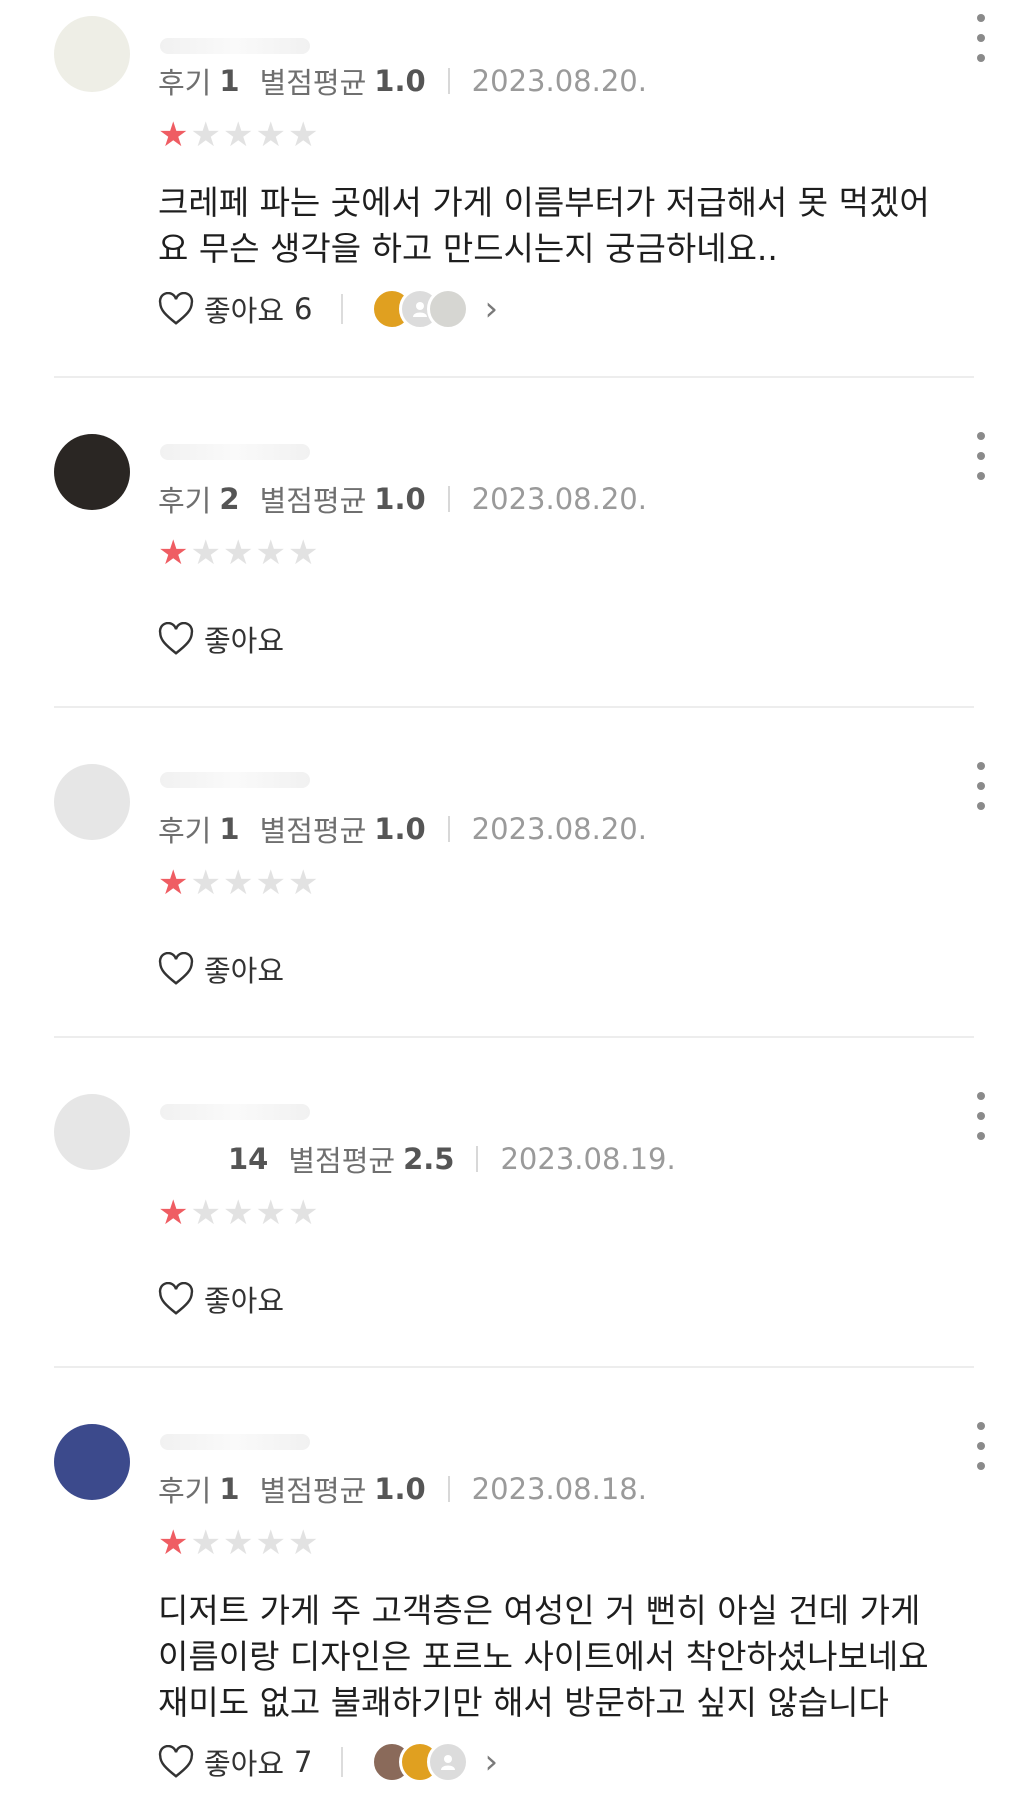 This screenshot has height=1812, width=1024. I want to click on person-icon, so click(447, 1762).